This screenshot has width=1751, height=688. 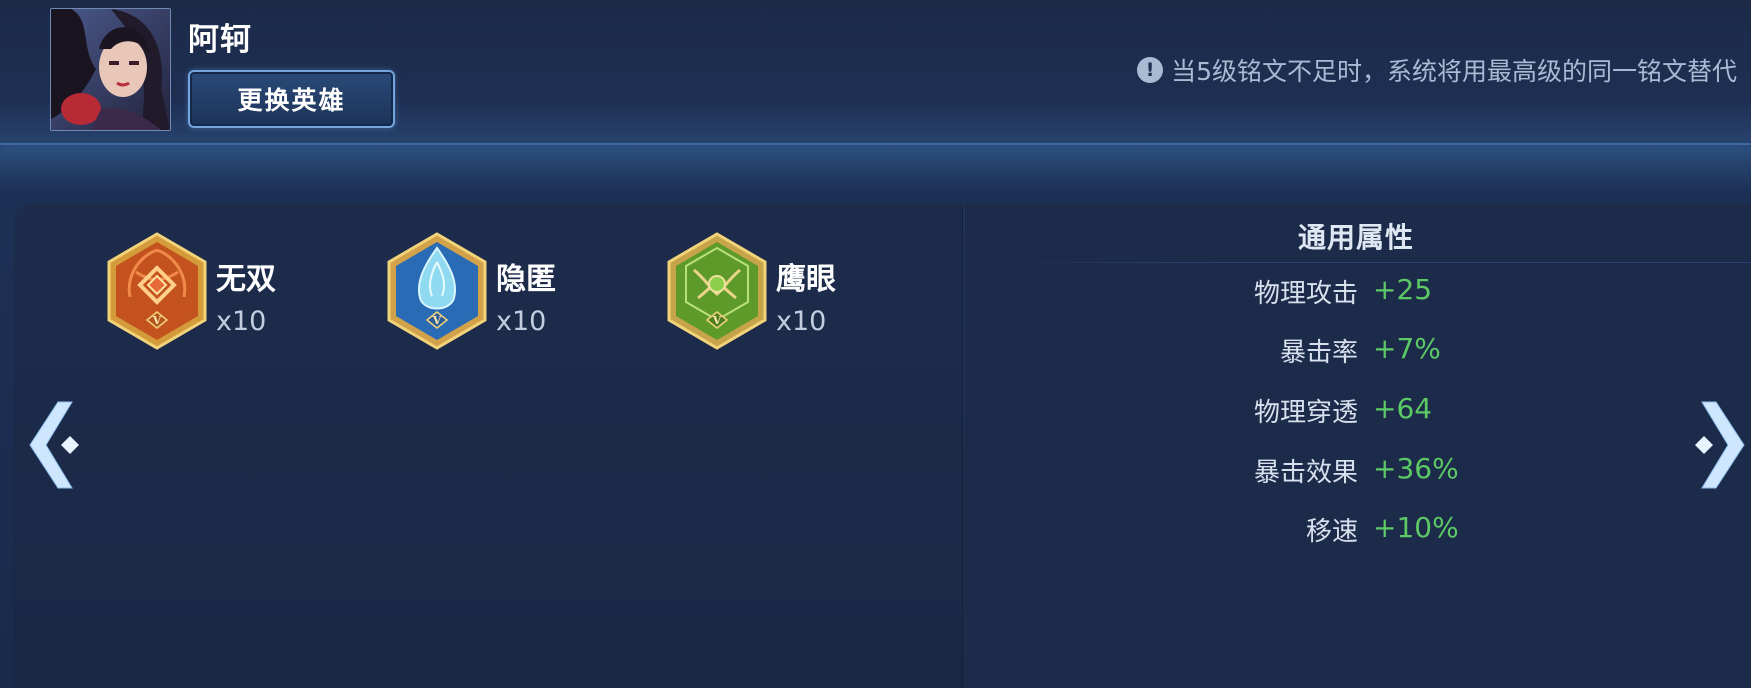 I want to click on stat-value: +36%, so click(x=1416, y=468).